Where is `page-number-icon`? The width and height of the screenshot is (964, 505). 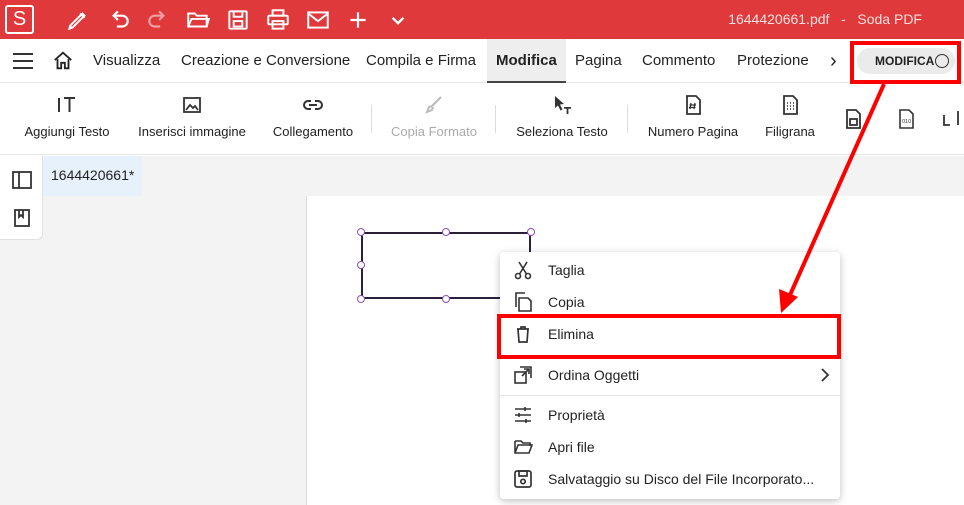
page-number-icon is located at coordinates (693, 105).